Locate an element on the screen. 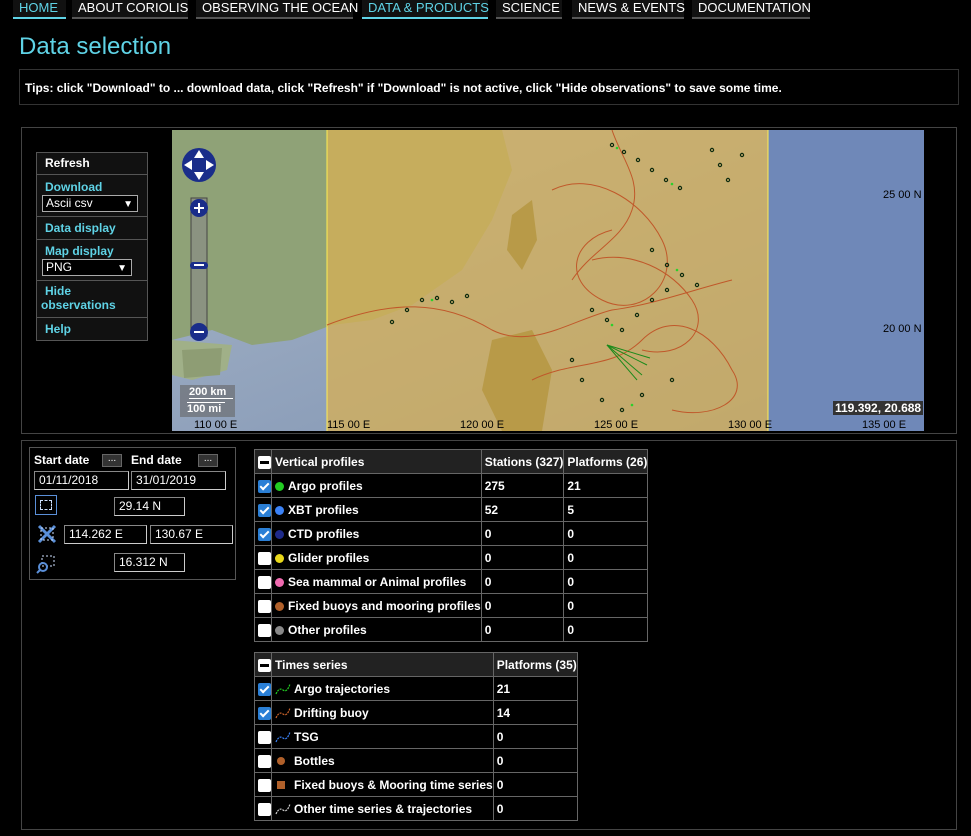 The width and height of the screenshot is (971, 836). series-label: Bottles is located at coordinates (314, 760).